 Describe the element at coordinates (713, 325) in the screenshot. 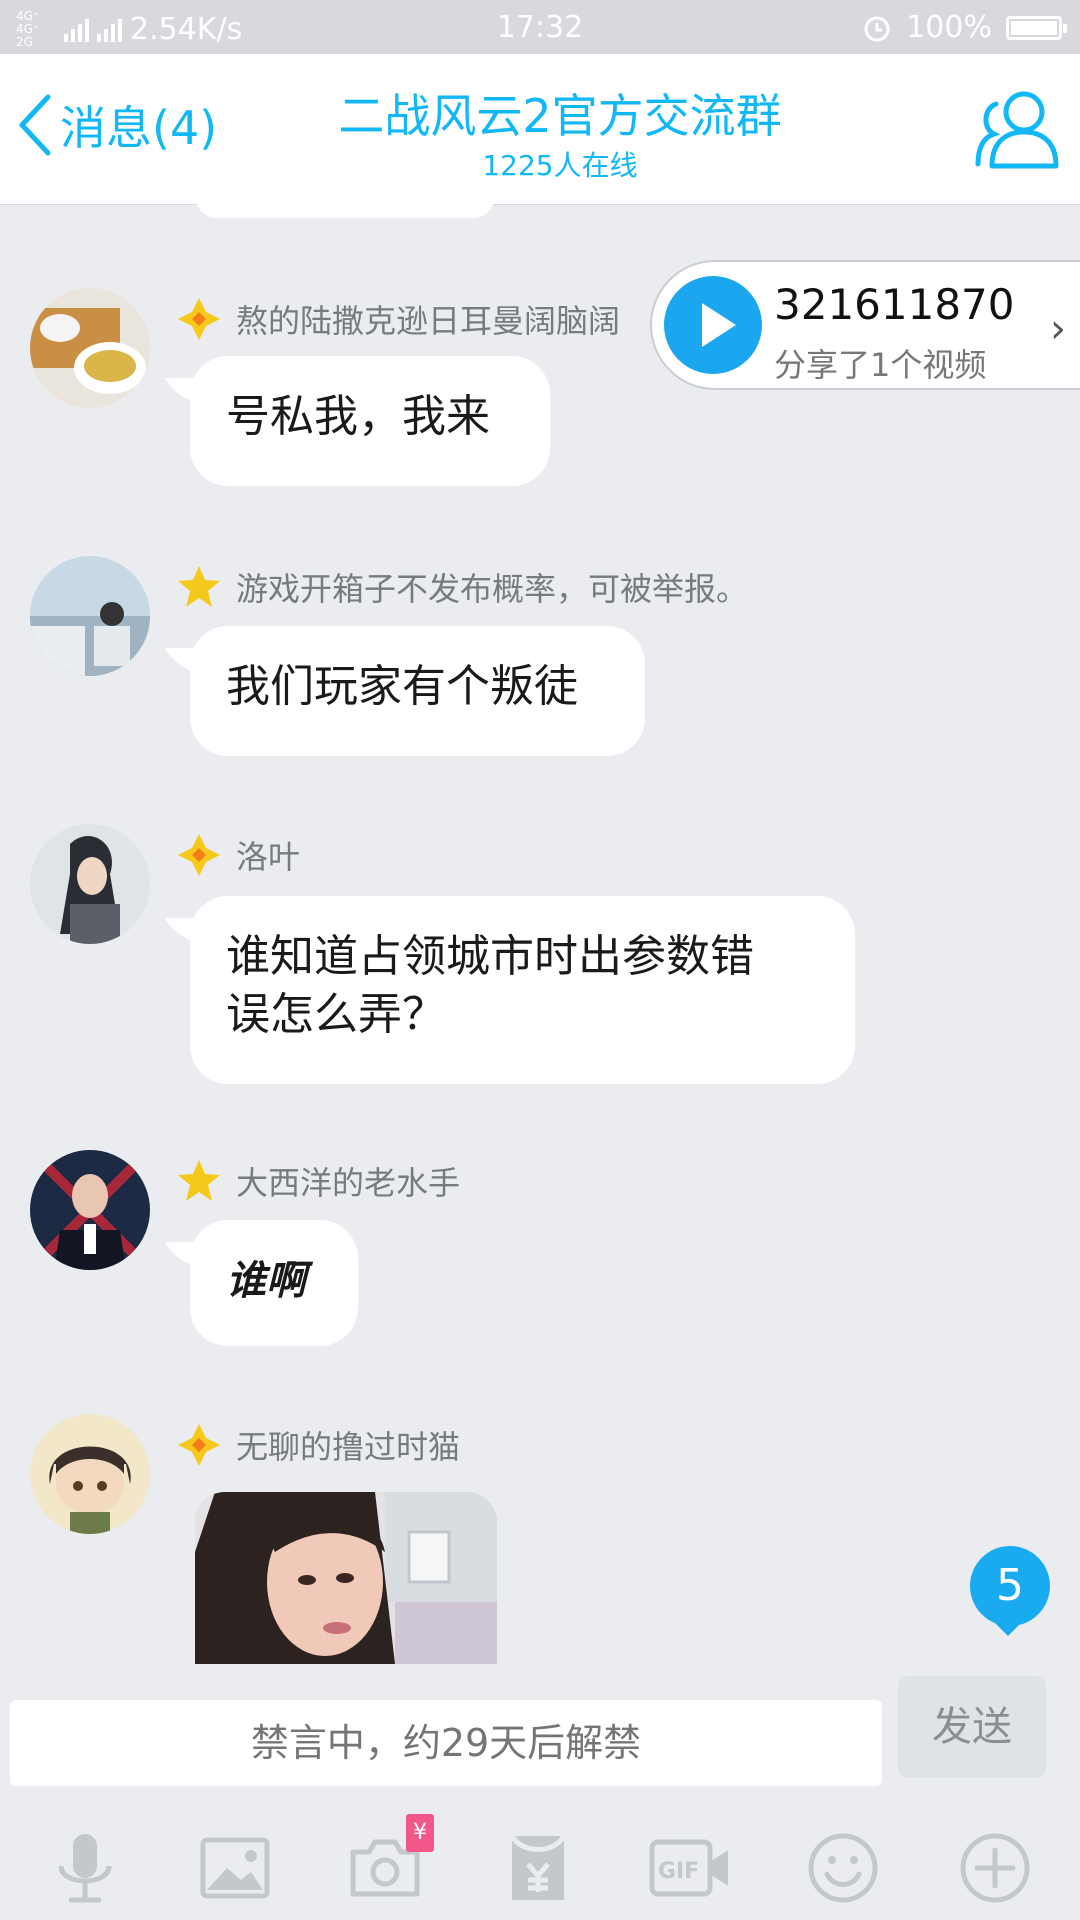

I see `play-icon` at that location.